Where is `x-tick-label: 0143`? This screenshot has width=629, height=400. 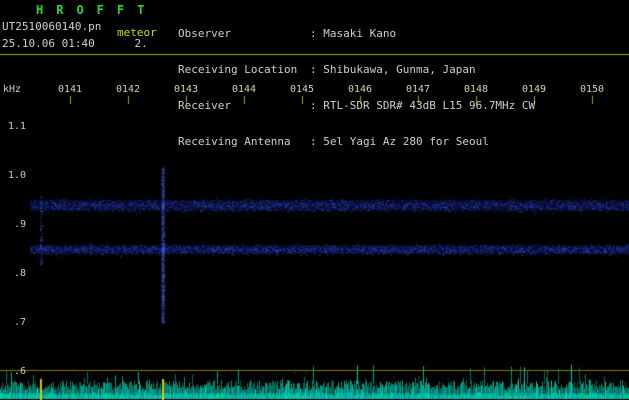
x-tick-label: 0143 is located at coordinates (186, 89).